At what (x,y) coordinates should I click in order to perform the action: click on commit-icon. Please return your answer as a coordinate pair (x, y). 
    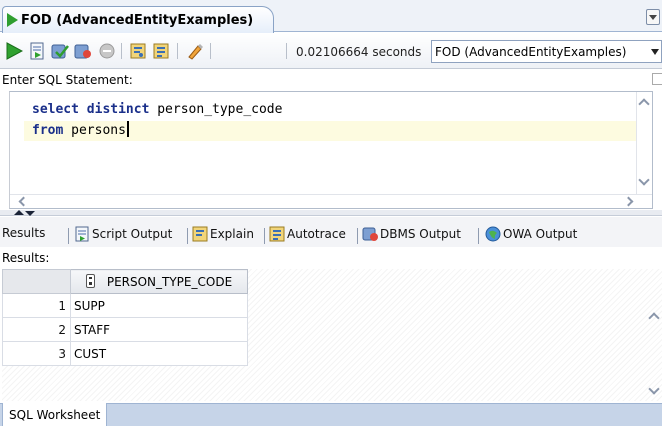
    Looking at the image, I should click on (60, 51).